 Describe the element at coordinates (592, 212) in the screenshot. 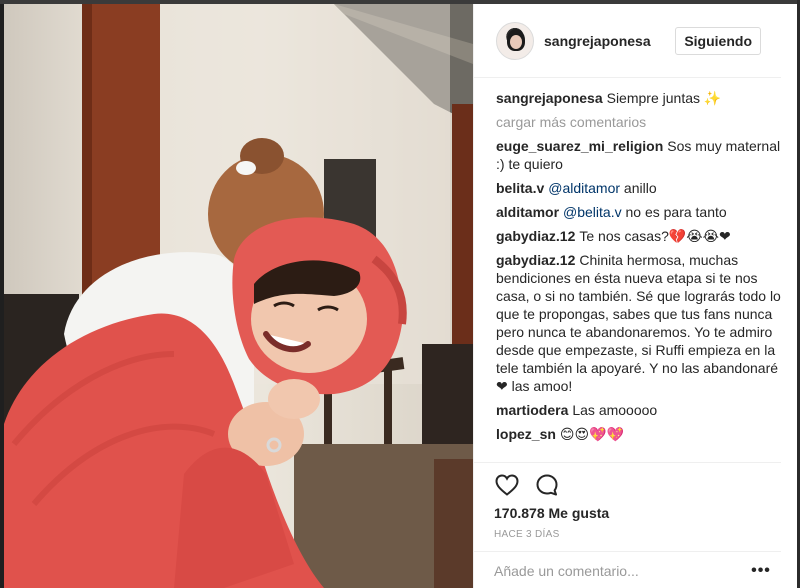

I see `comment-mention: @belita.v` at that location.